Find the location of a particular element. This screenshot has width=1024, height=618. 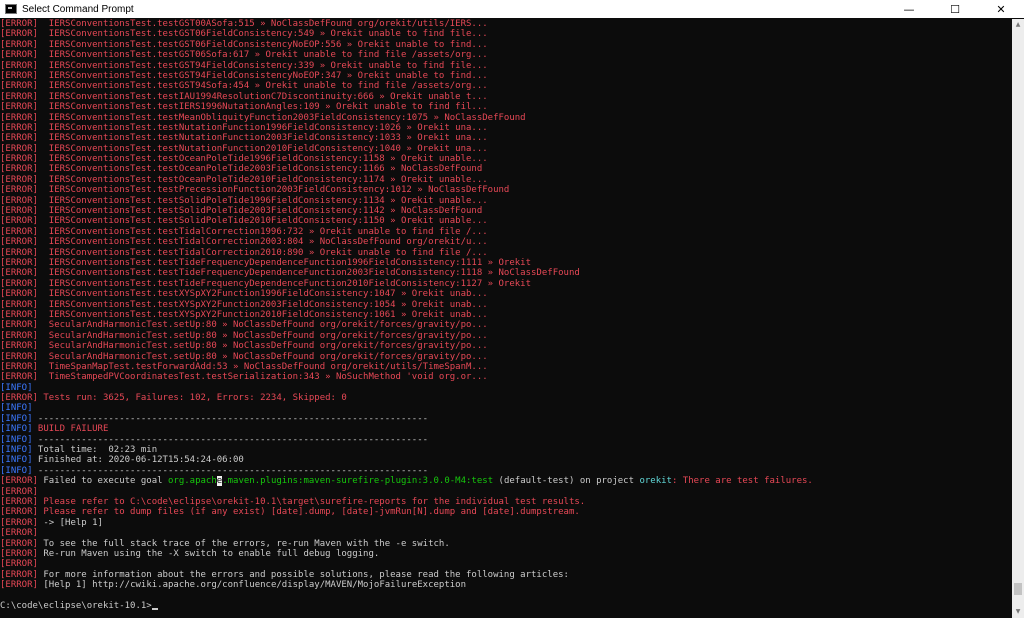

command-prompt-line: C:\code\eclipse\orekit-10.1> is located at coordinates (506, 606).